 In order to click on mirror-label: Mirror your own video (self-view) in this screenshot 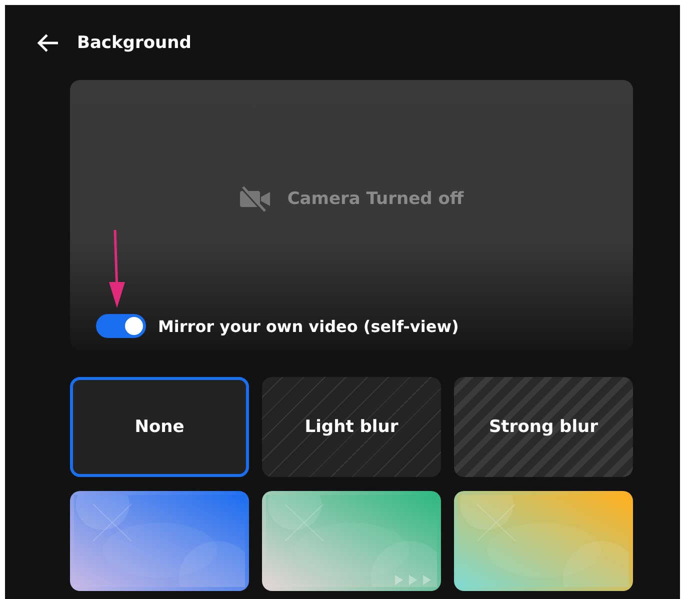, I will do `click(308, 326)`.